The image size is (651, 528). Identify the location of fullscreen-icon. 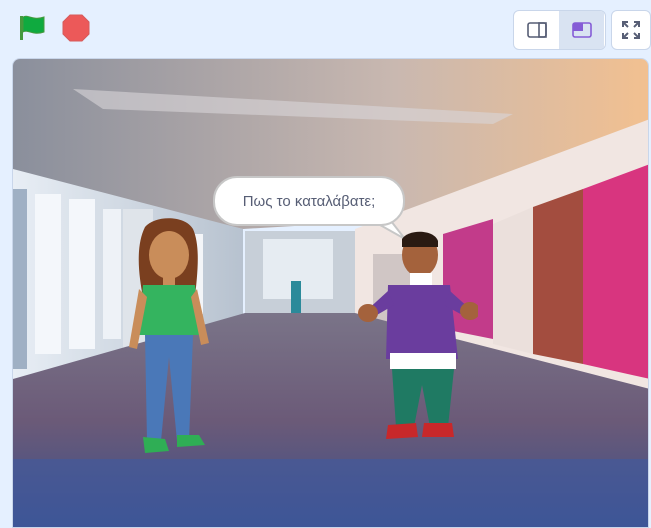
(631, 30).